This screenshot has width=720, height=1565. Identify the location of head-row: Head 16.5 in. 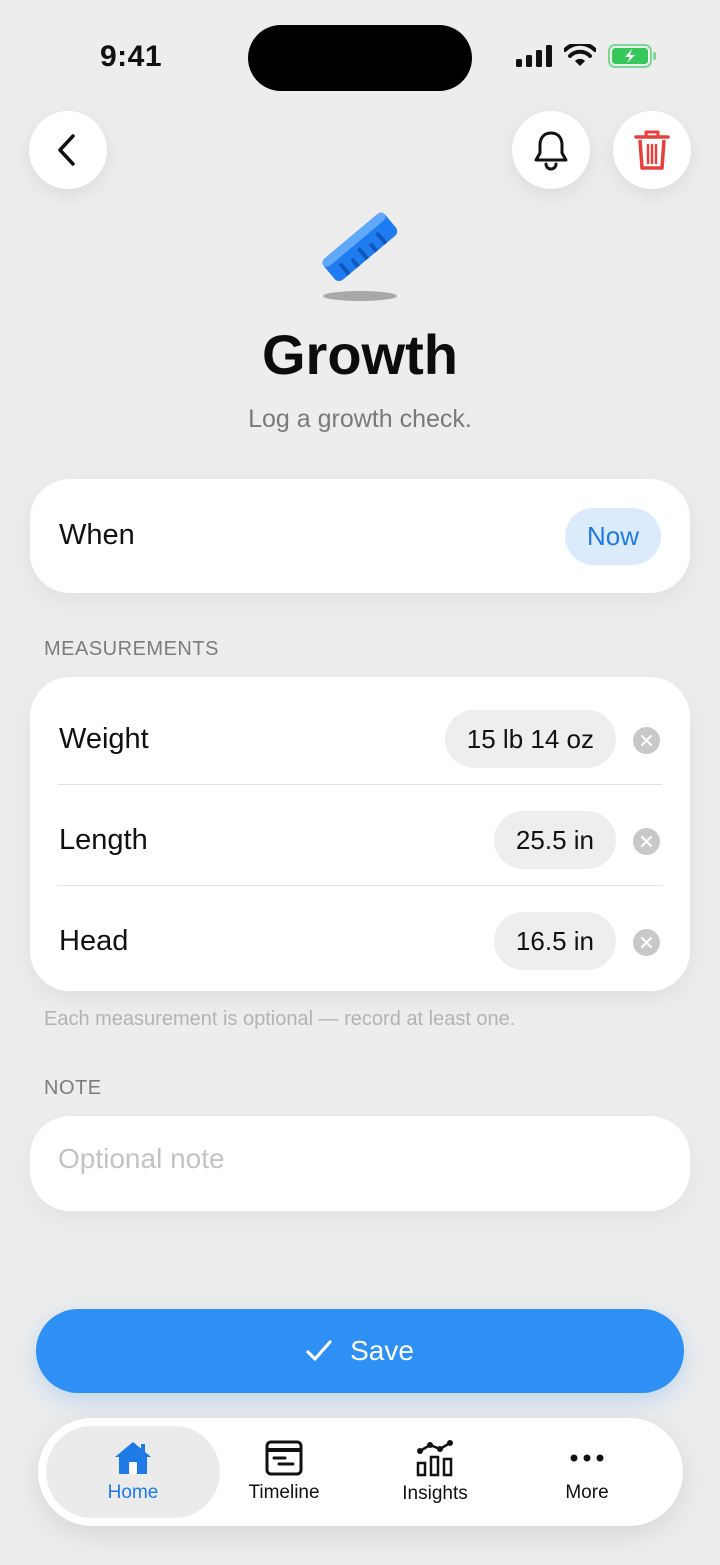
(360, 935).